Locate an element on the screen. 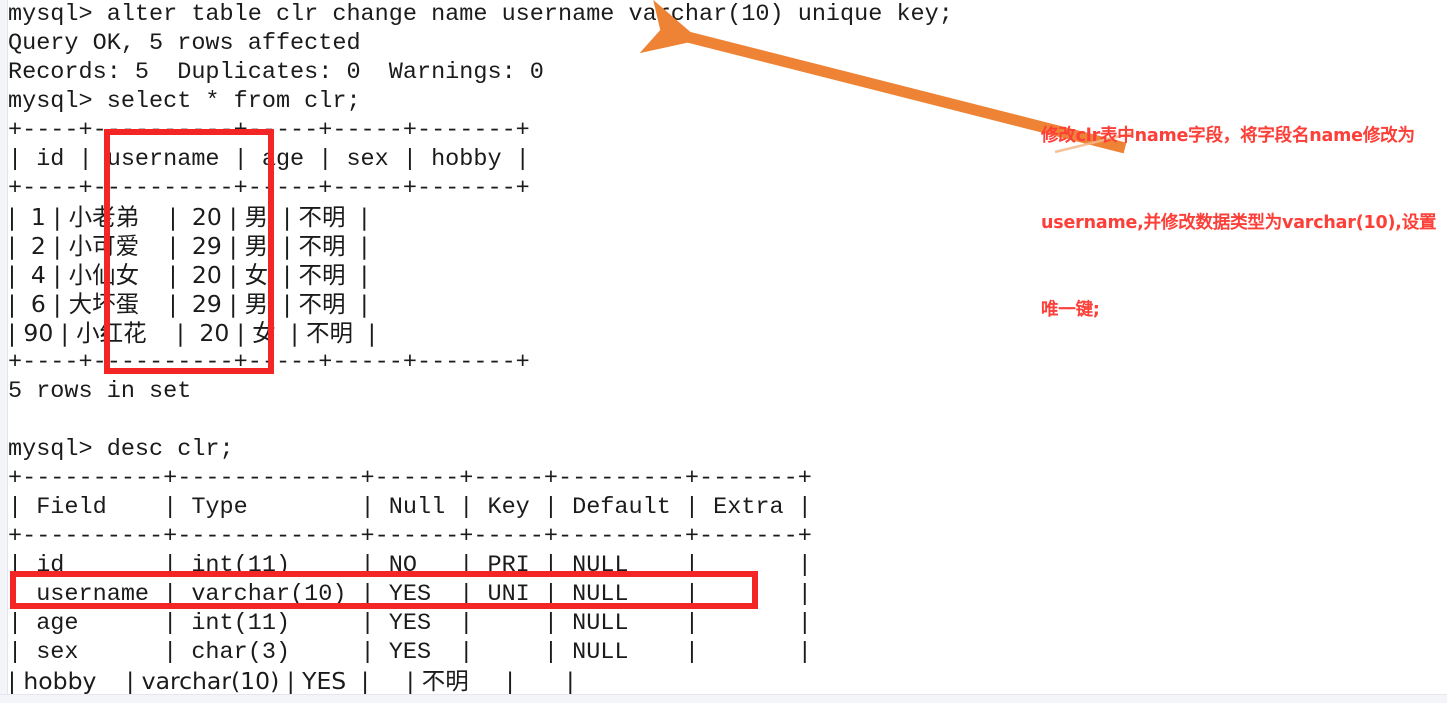 This screenshot has width=1447, height=703. terminal-line: Query OK, 5 rows affected is located at coordinates (184, 43).